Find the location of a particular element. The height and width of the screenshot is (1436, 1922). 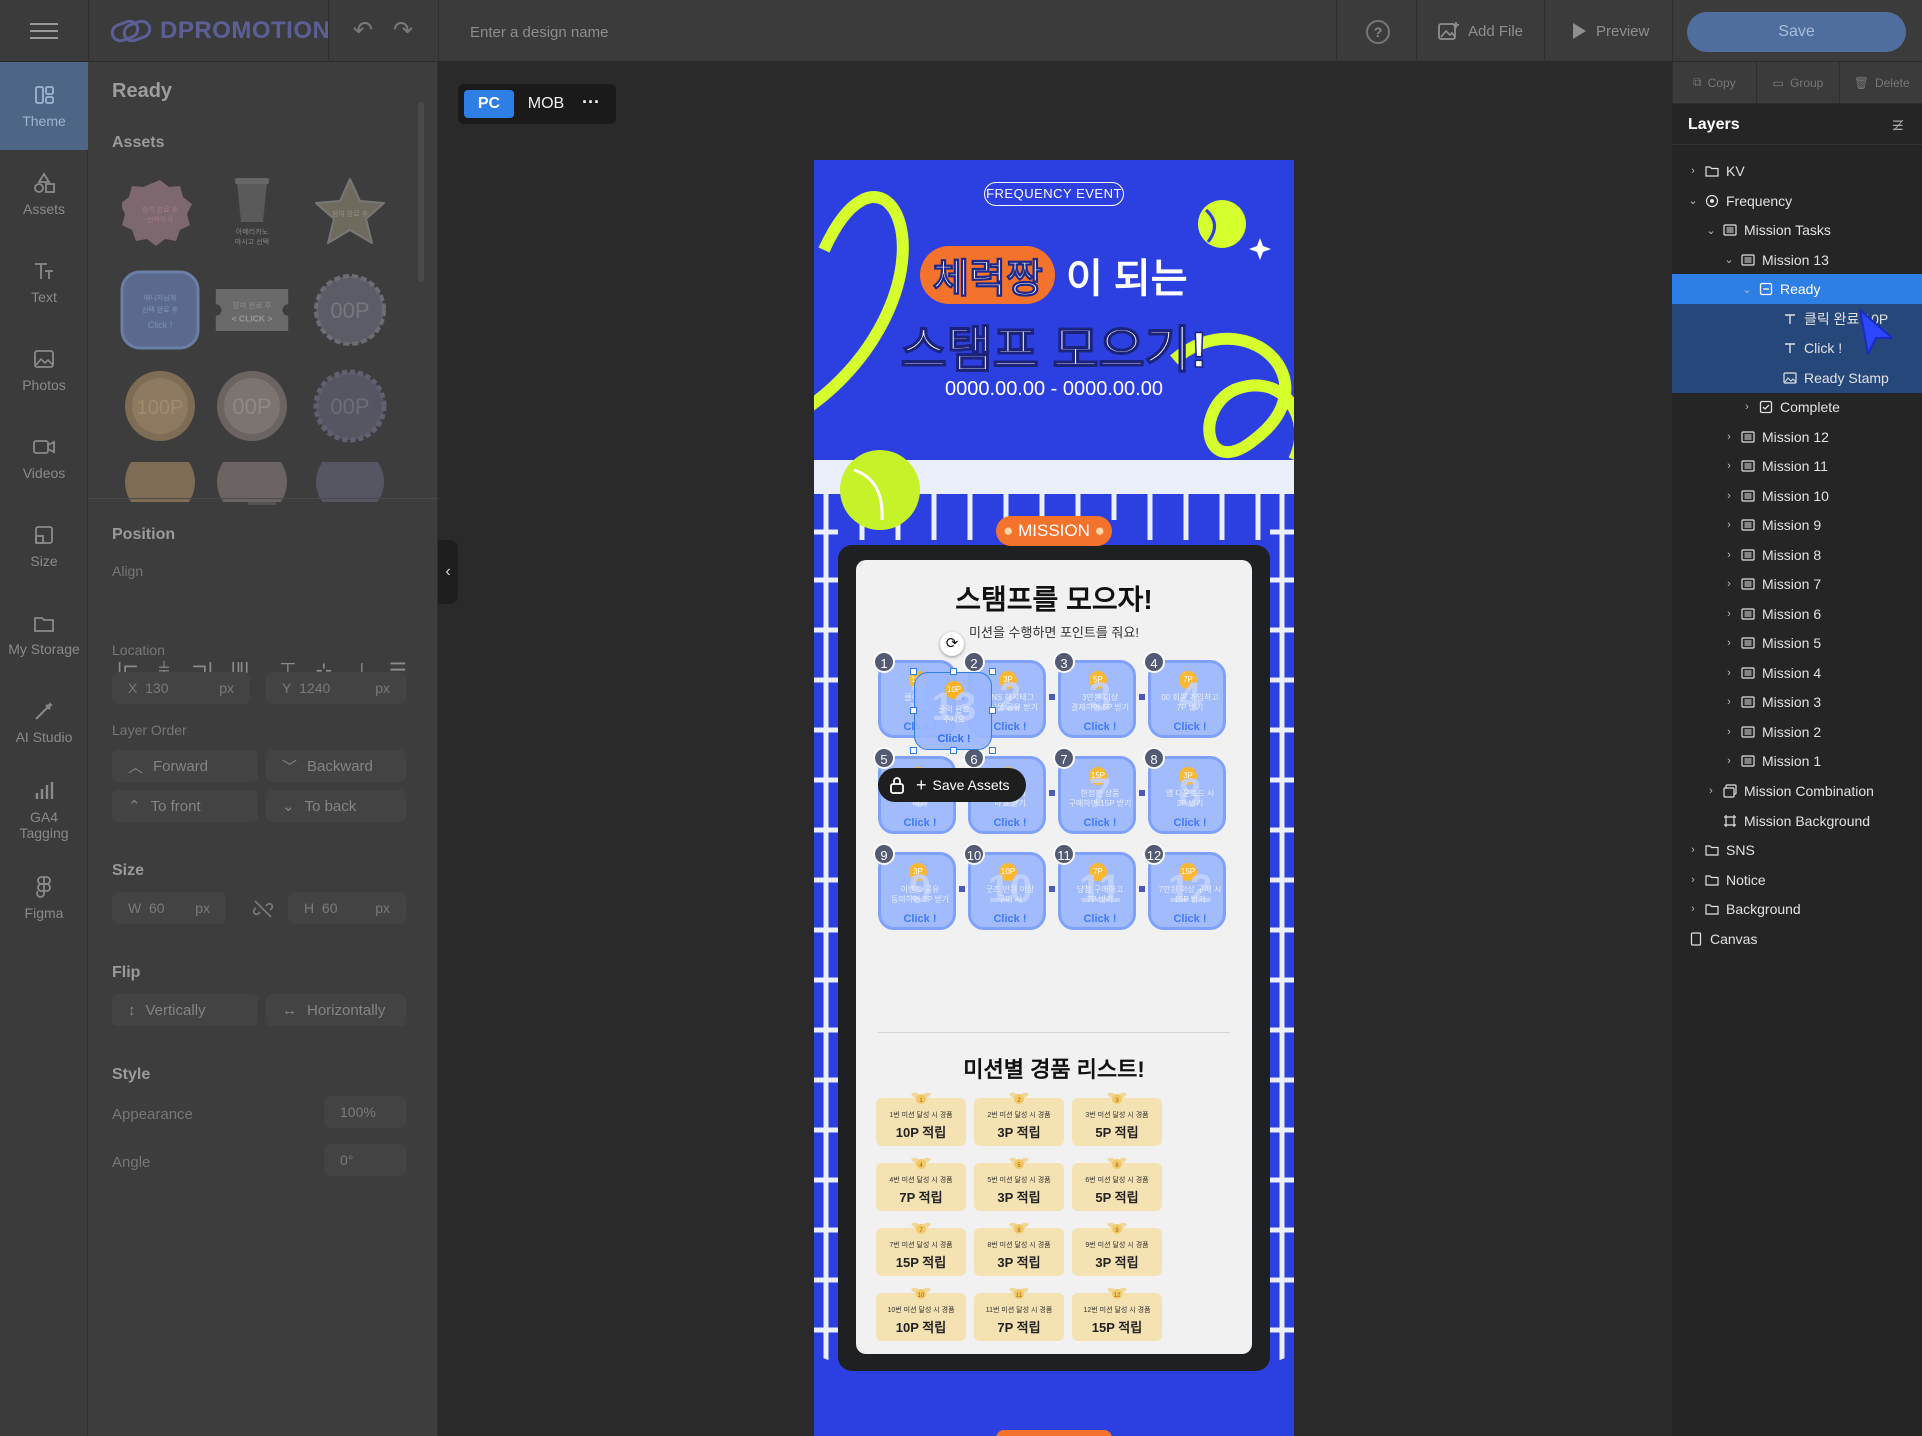

sidebar-item-videos: Videos is located at coordinates (44, 458).